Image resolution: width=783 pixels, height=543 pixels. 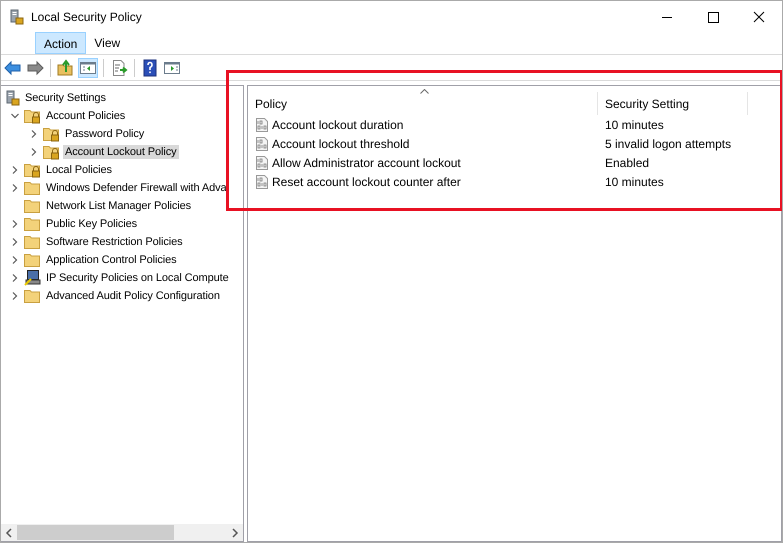 What do you see at coordinates (119, 206) in the screenshot?
I see `tree-item: Network List Manager Policies` at bounding box center [119, 206].